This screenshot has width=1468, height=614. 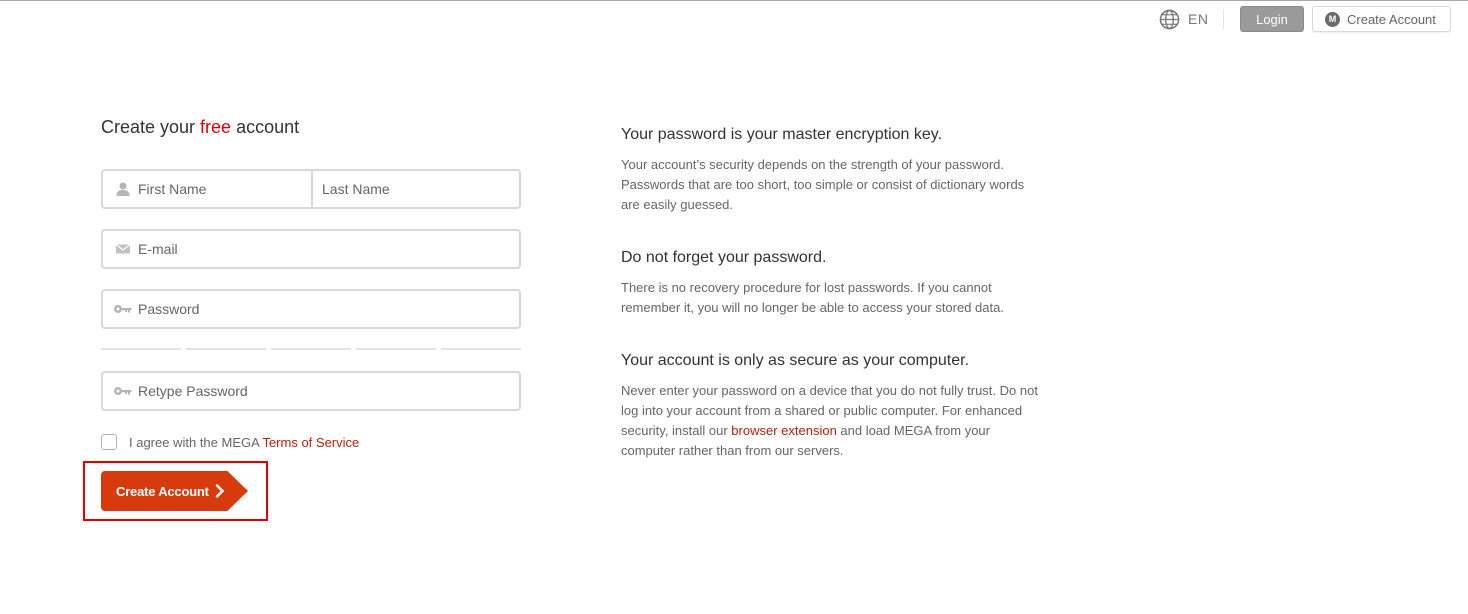 What do you see at coordinates (109, 442) in the screenshot?
I see `terms-checkbox` at bounding box center [109, 442].